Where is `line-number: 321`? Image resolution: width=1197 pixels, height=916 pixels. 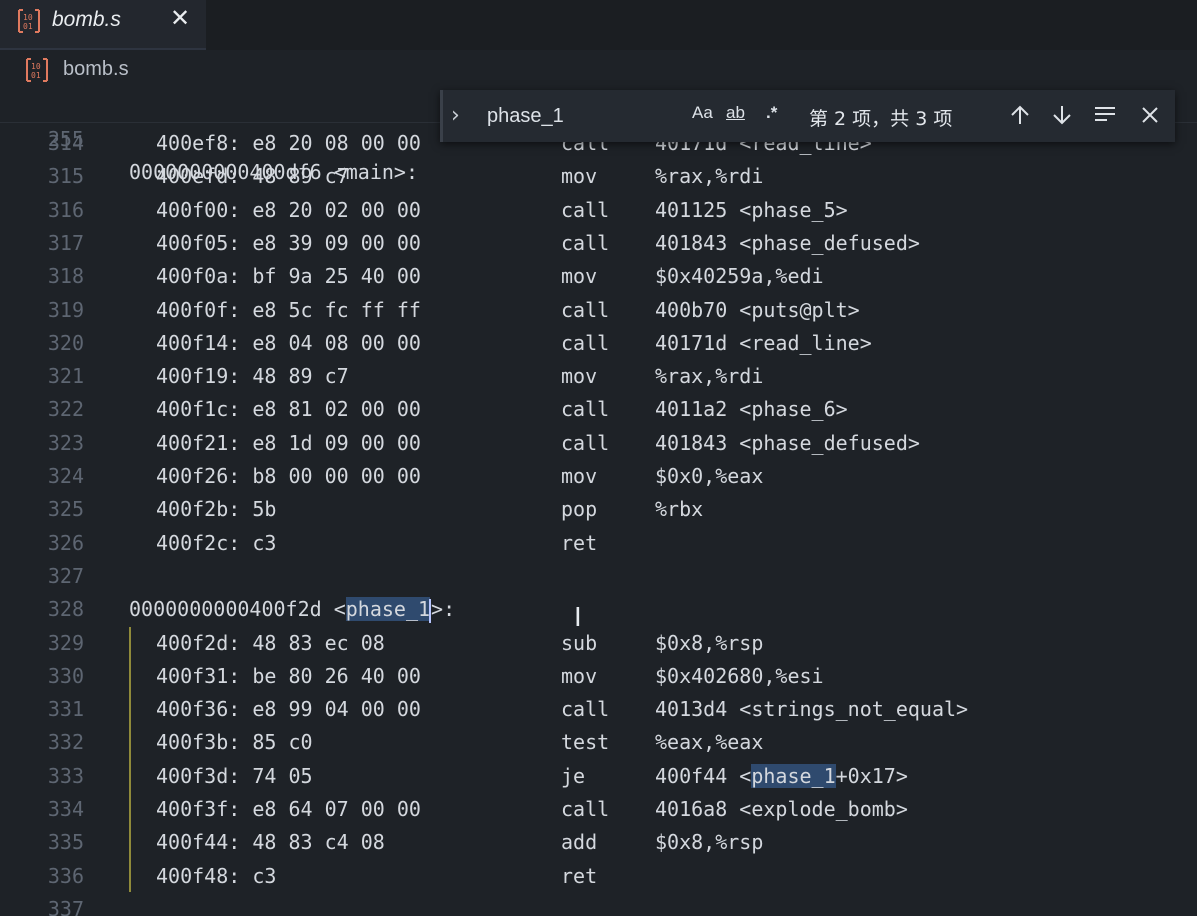
line-number: 321 is located at coordinates (65, 376).